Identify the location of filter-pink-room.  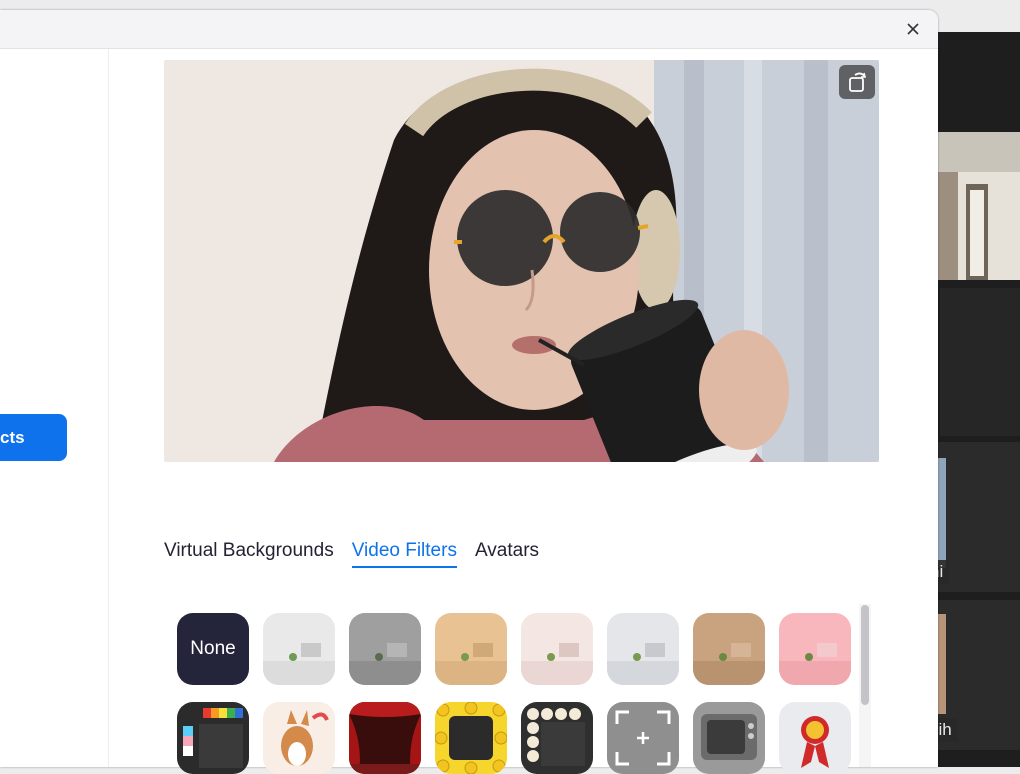
(815, 649).